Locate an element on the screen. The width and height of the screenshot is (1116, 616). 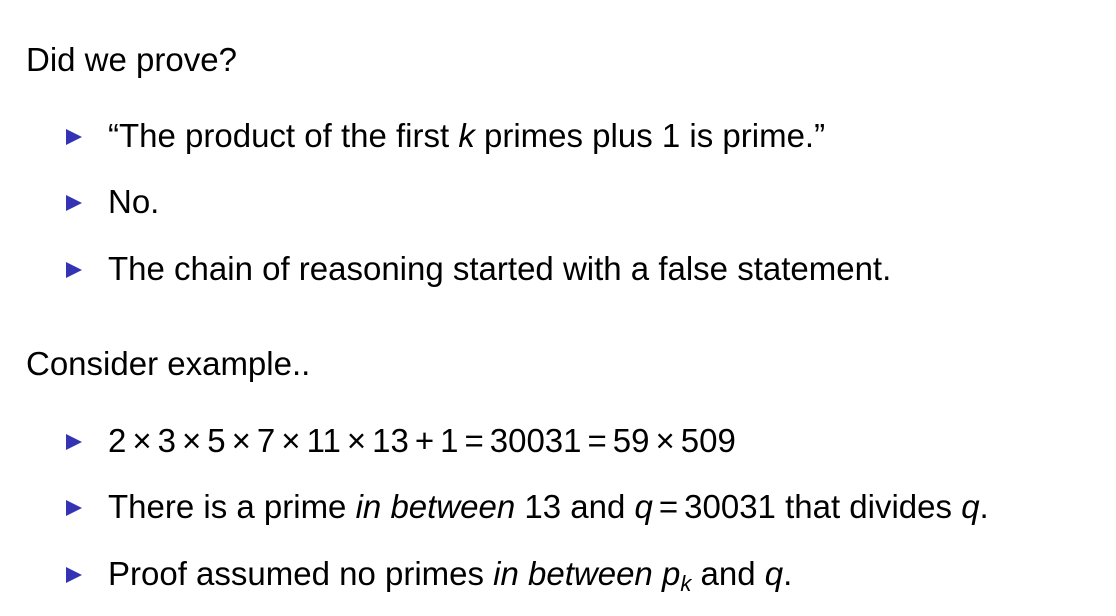
math-subscript-k: k is located at coordinates (686, 583).